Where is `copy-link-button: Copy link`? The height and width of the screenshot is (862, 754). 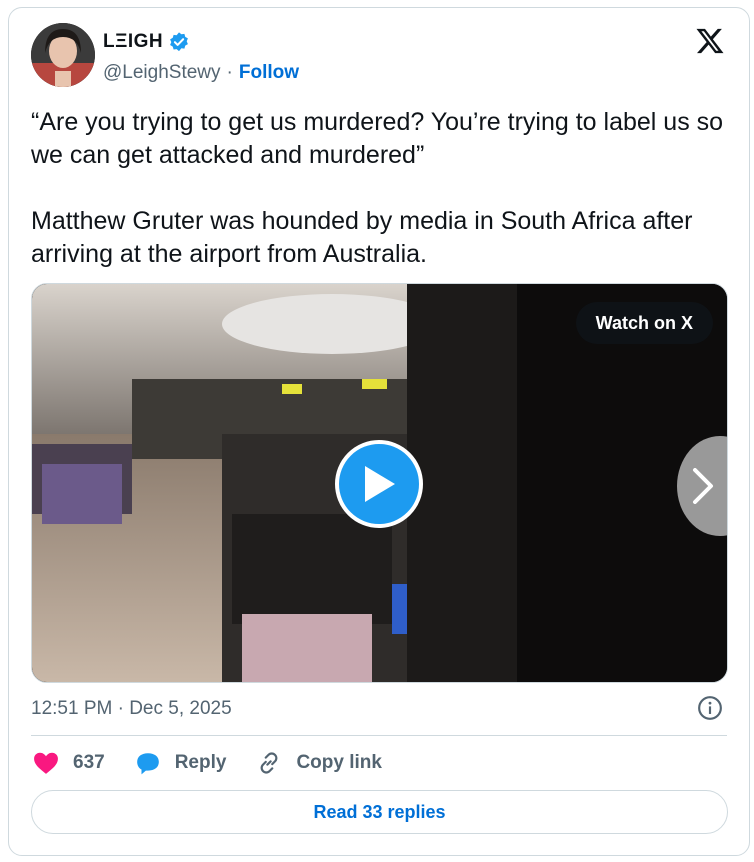
copy-link-button: Copy link is located at coordinates (319, 763).